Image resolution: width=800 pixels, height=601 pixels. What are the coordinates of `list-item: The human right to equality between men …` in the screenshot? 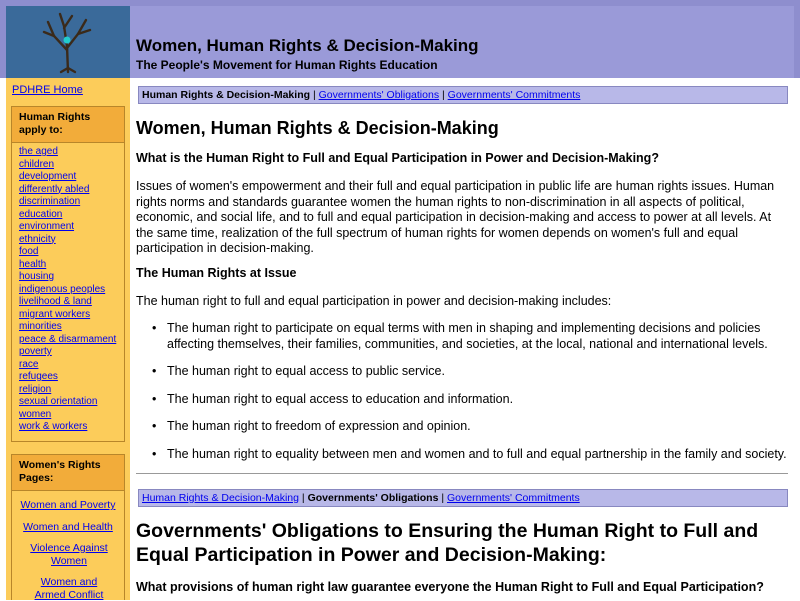 It's located at (462, 455).